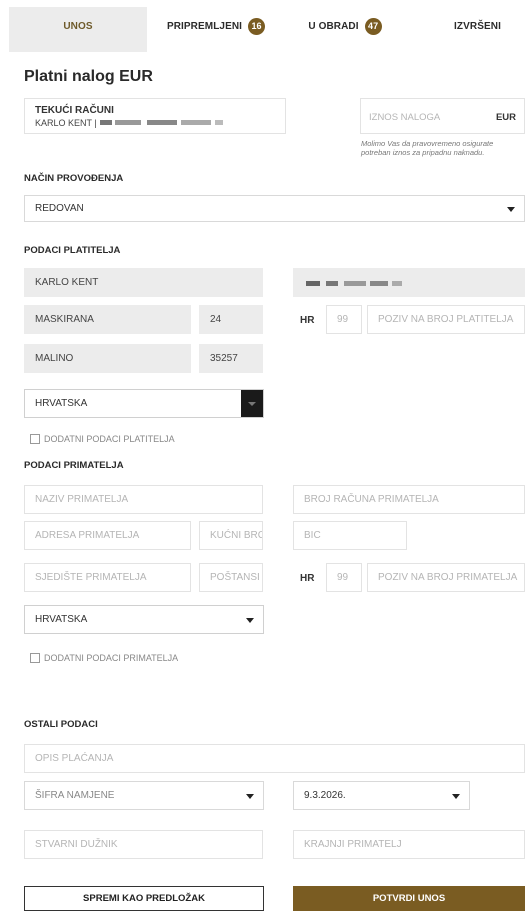 The image size is (525, 911). I want to click on count-badge: 16, so click(257, 26).